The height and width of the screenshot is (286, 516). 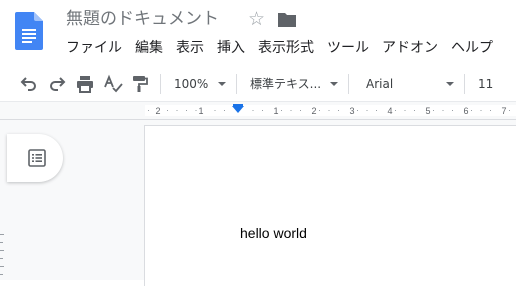 I want to click on font-size-input: 11, so click(x=485, y=84).